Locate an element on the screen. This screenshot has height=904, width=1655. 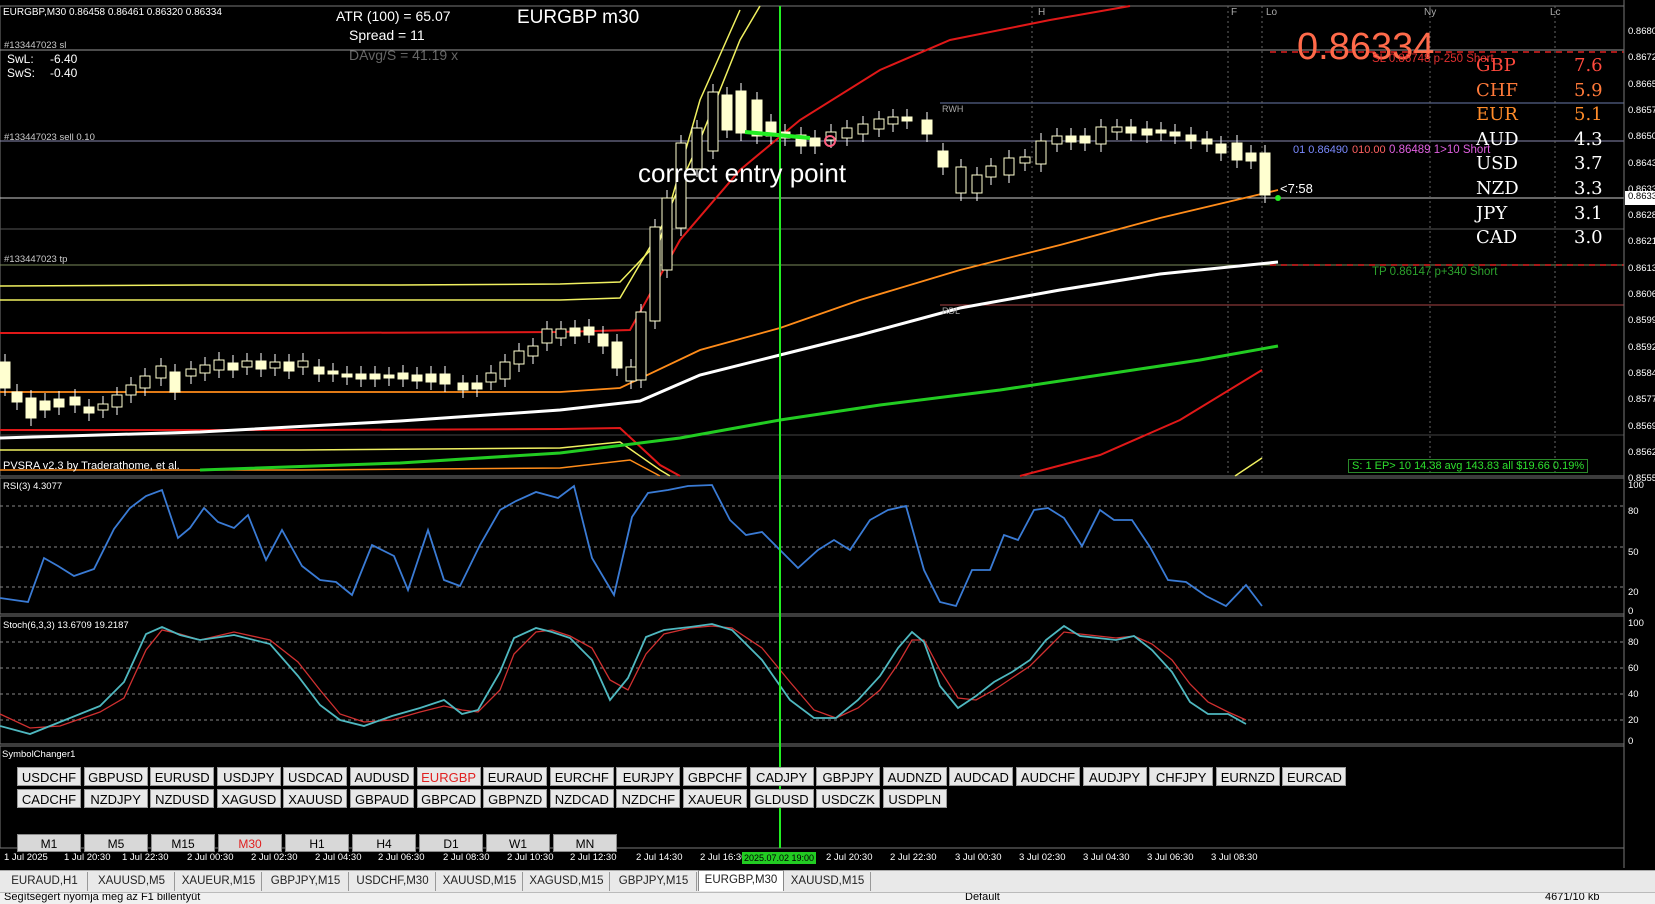
time-tick-label: 3 Jul 08:30 is located at coordinates (1234, 857).